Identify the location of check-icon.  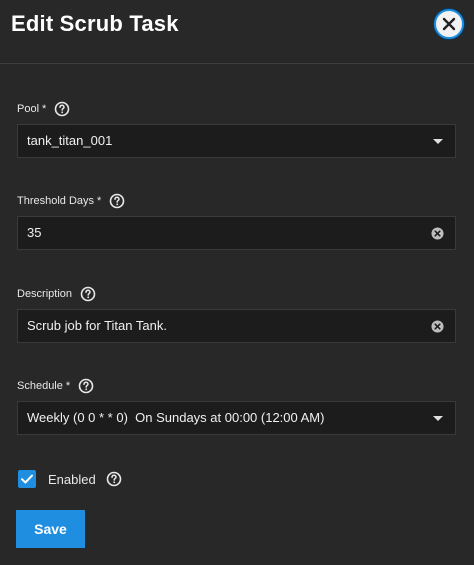
(27, 479).